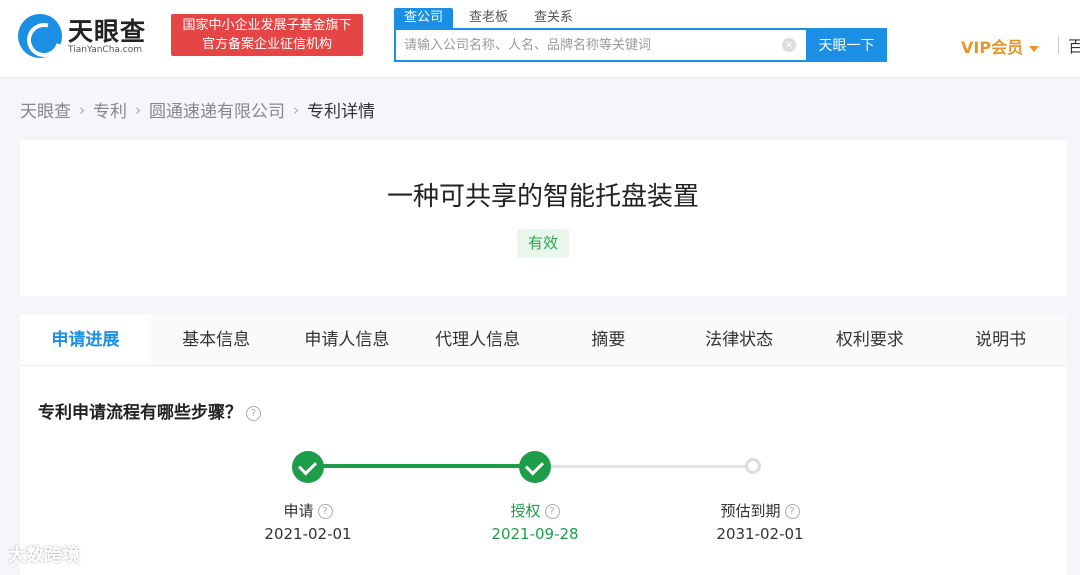 The image size is (1080, 575). What do you see at coordinates (739, 339) in the screenshot?
I see `tab-legal-status: 法律状态` at bounding box center [739, 339].